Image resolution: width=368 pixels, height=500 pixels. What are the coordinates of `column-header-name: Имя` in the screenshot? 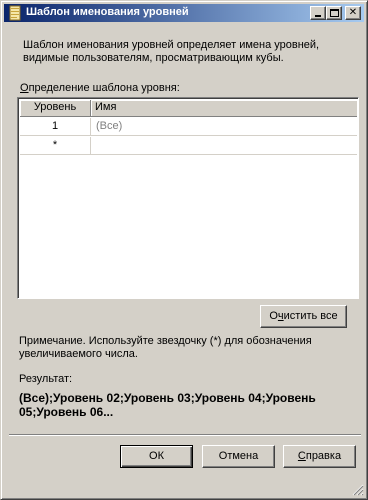 It's located at (224, 108).